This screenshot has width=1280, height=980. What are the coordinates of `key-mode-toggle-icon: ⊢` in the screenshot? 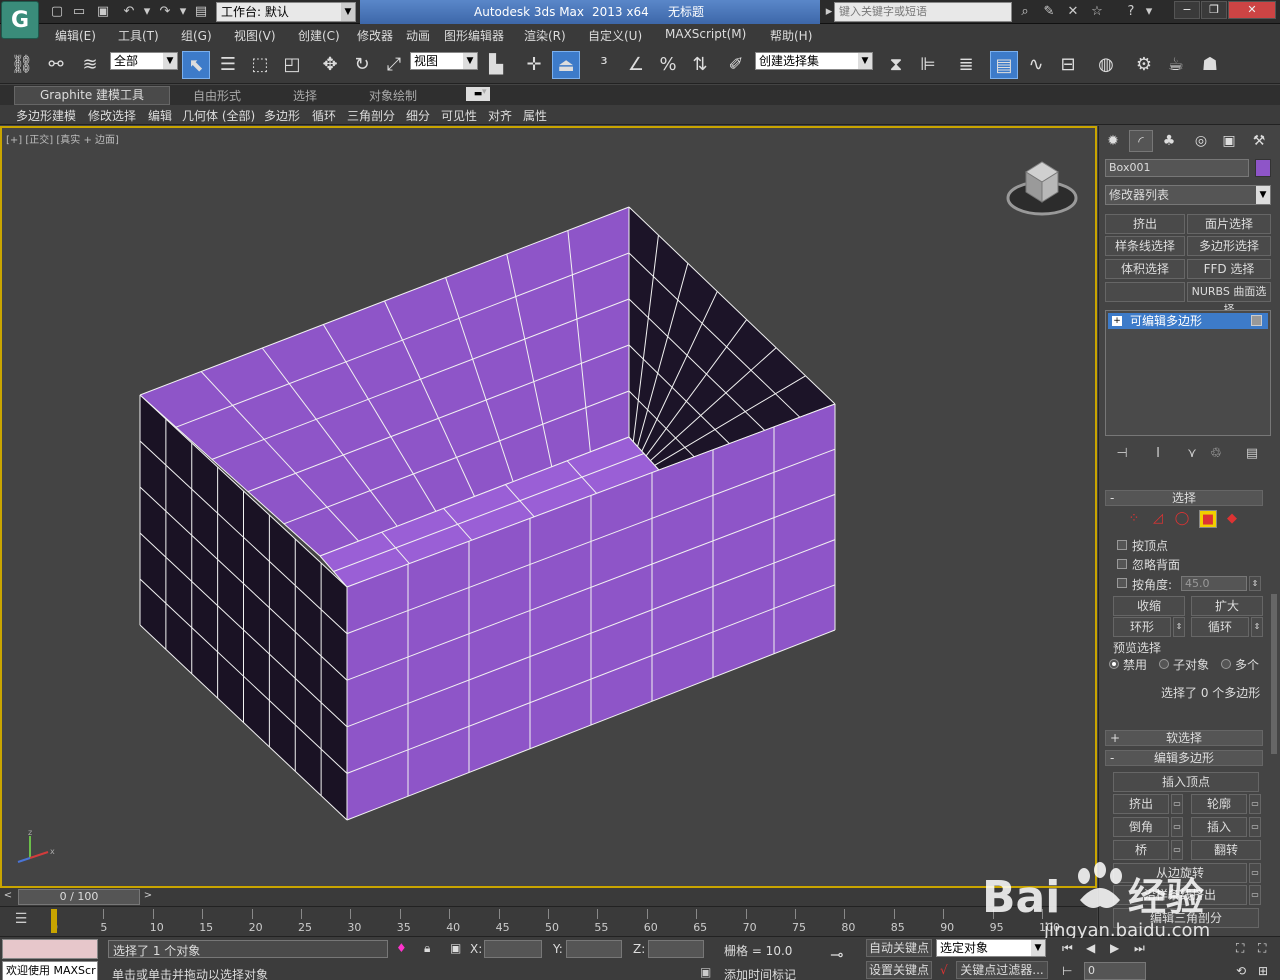 It's located at (1067, 971).